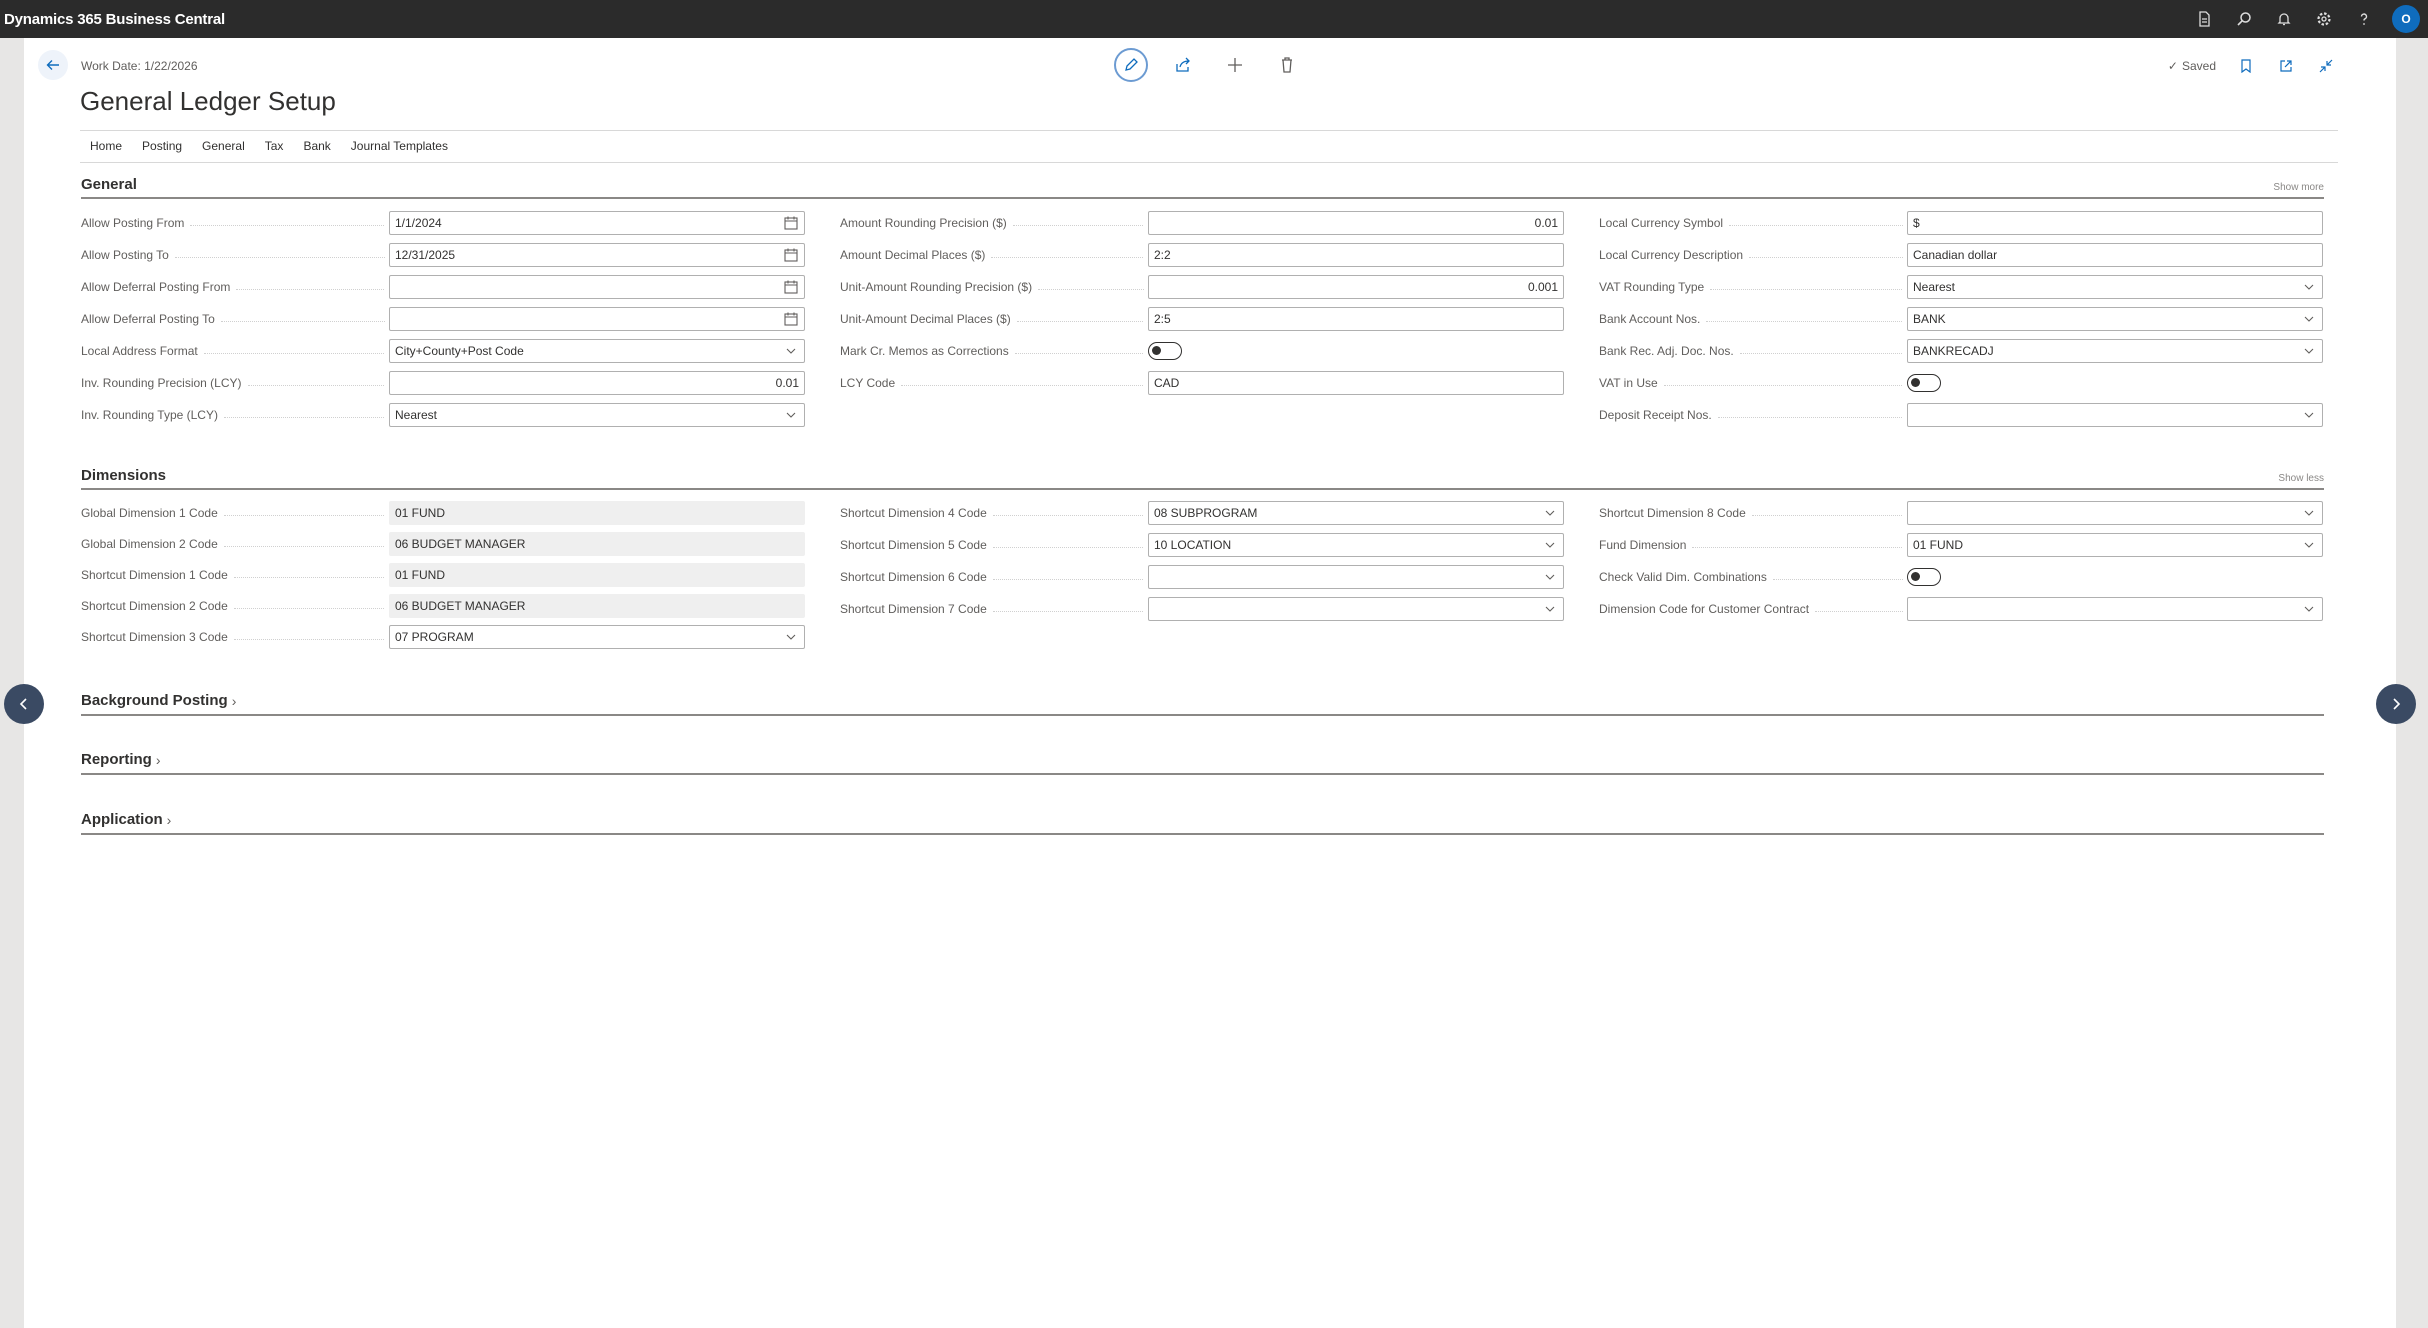 The width and height of the screenshot is (2428, 1328). I want to click on vat-rounding-type-input: Nearest, so click(2115, 287).